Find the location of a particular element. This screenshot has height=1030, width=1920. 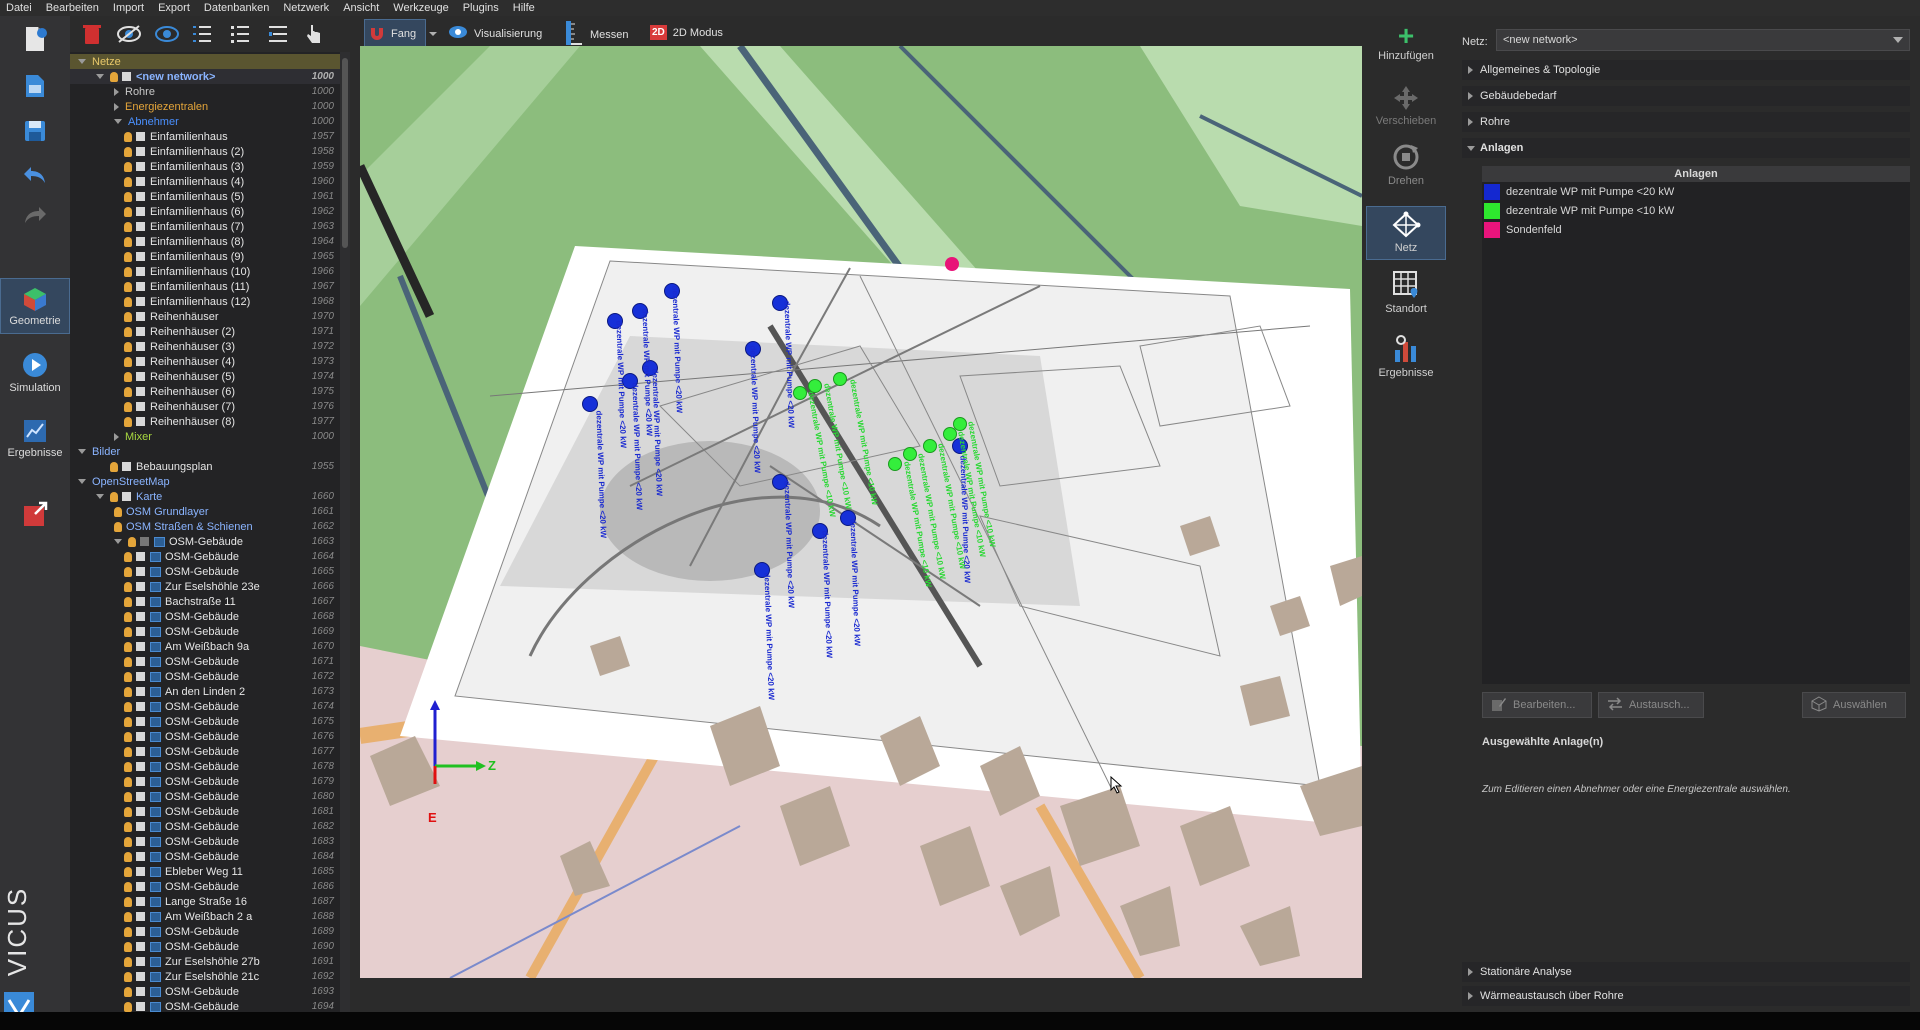

section-waermeaustausch: Wärmeaustausch über Rohre is located at coordinates (1686, 996).